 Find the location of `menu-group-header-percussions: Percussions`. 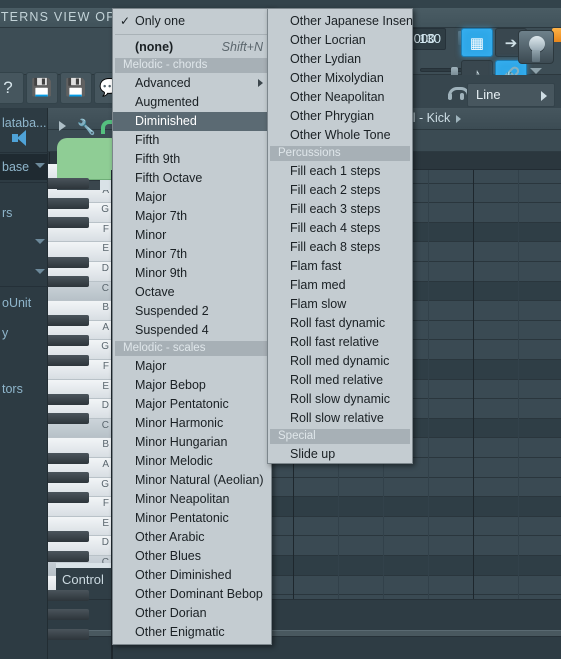

menu-group-header-percussions: Percussions is located at coordinates (340, 153).